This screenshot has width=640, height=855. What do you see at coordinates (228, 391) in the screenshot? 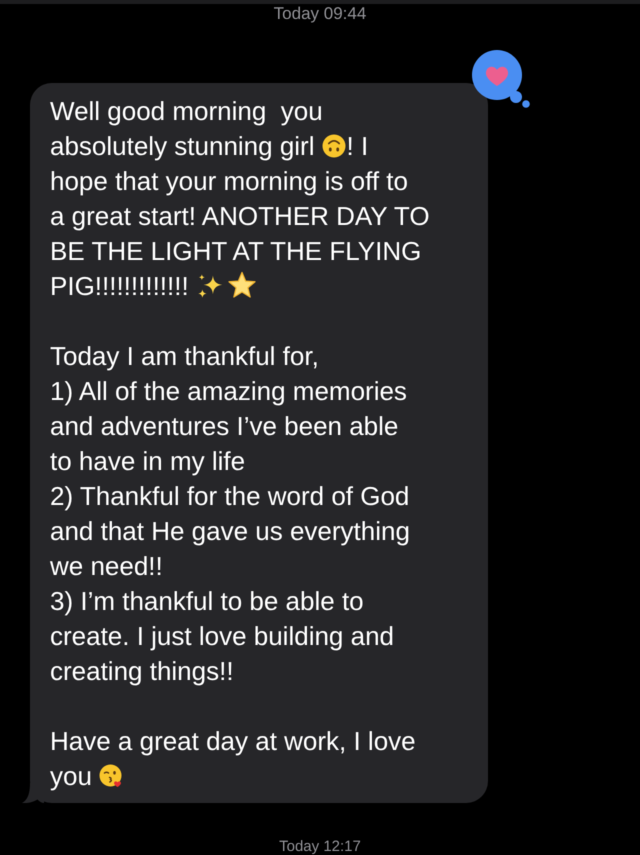
I see `message-text: 1) All of the amazing memories` at bounding box center [228, 391].